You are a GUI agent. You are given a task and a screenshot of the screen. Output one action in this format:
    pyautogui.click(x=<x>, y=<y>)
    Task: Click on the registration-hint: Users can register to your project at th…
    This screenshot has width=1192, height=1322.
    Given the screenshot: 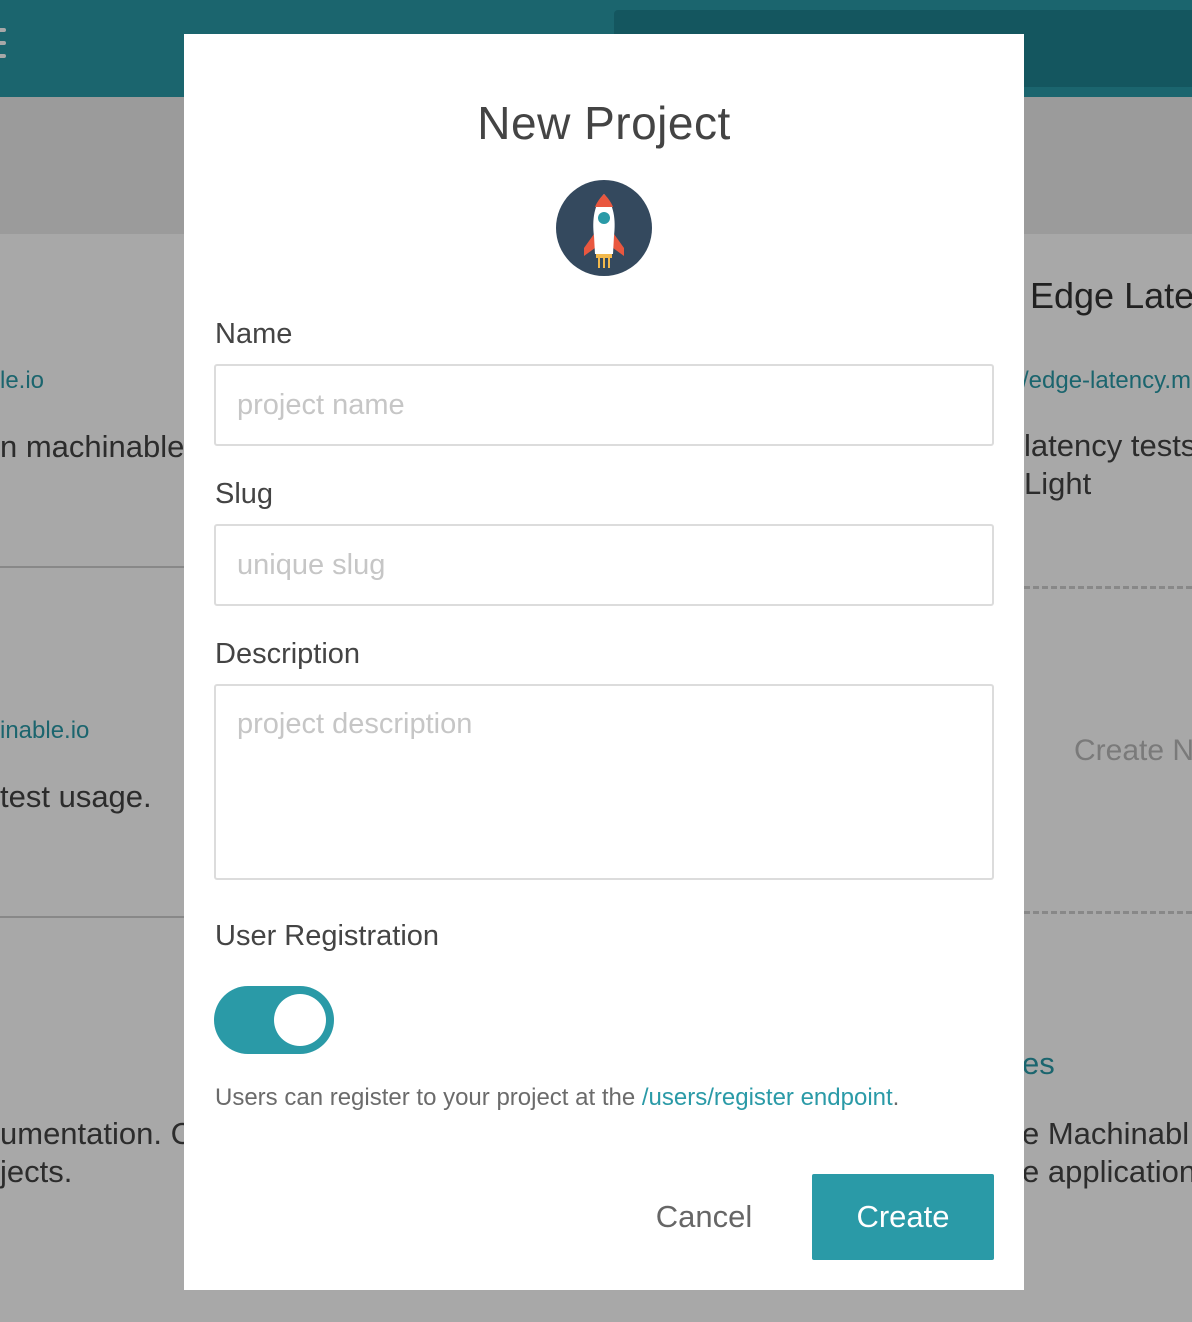 What is the action you would take?
    pyautogui.click(x=557, y=1098)
    